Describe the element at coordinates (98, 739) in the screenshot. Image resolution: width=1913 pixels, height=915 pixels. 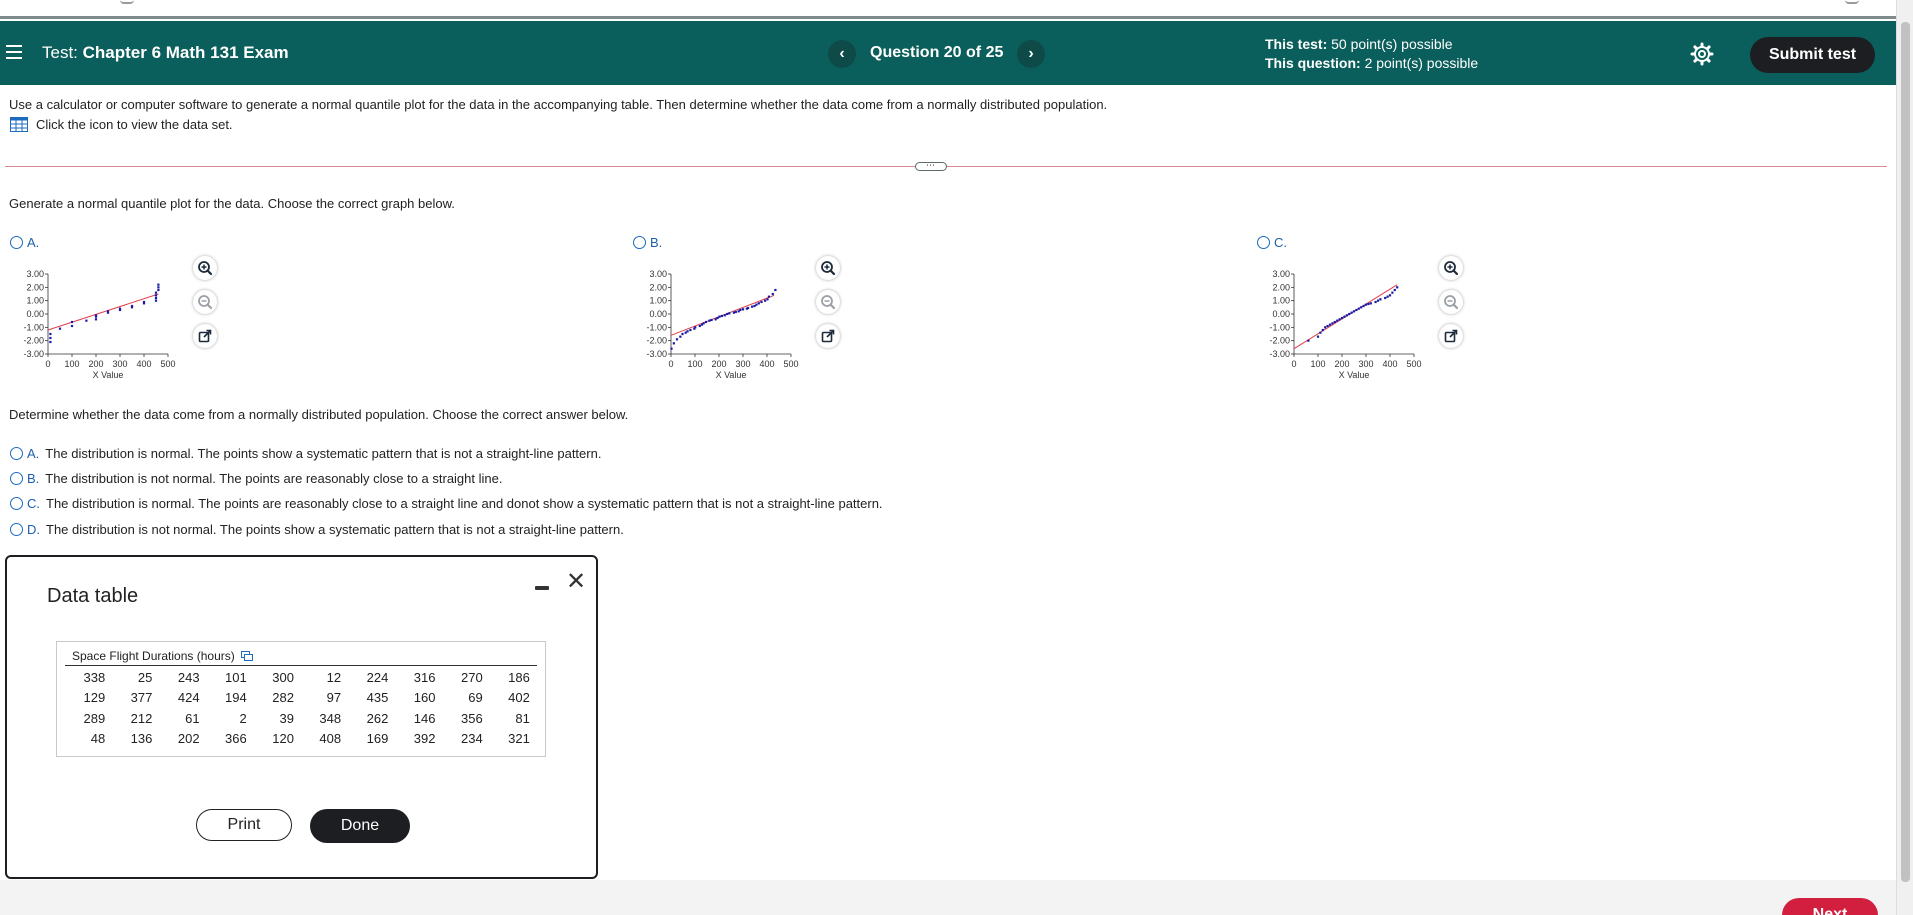
I see `table-cell: 48` at that location.